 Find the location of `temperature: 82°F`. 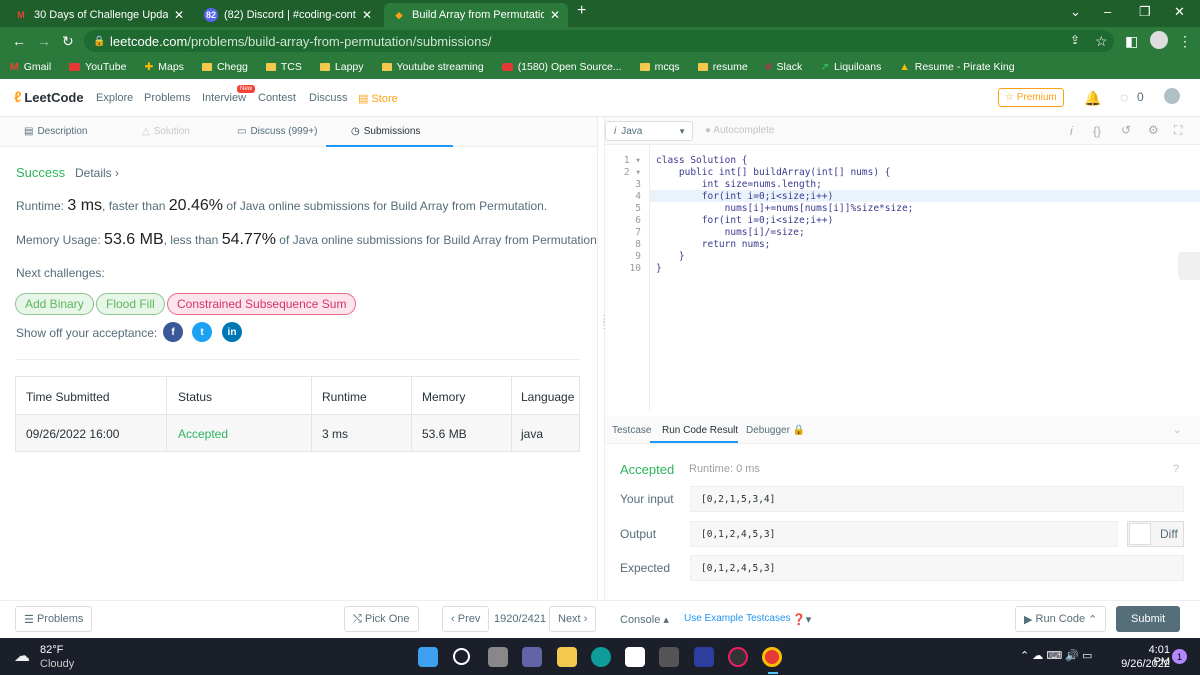

temperature: 82°F is located at coordinates (51, 650).